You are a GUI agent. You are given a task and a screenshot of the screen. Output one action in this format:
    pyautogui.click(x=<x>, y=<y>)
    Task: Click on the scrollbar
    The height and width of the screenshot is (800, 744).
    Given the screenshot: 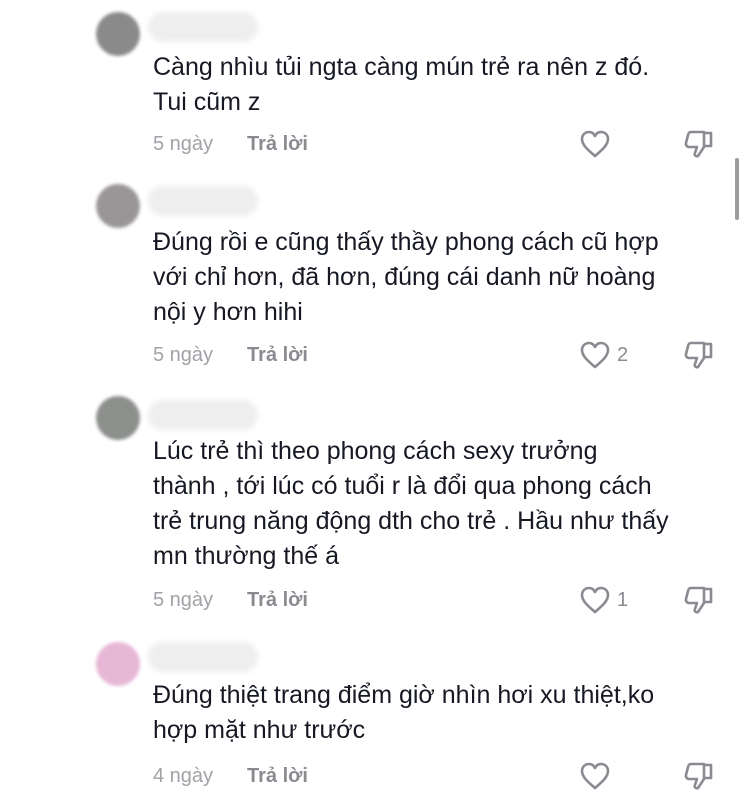 What is the action you would take?
    pyautogui.click(x=737, y=189)
    